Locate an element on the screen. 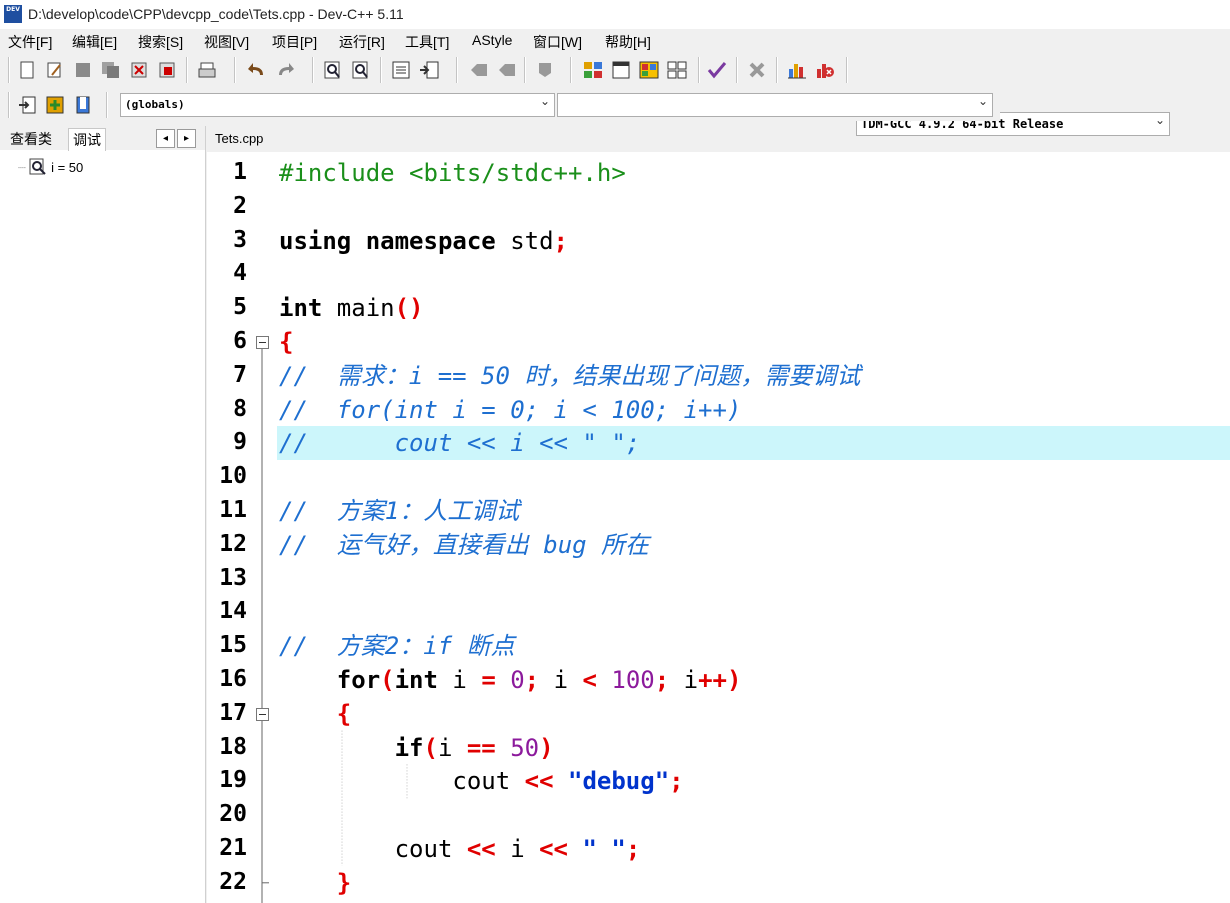 The height and width of the screenshot is (903, 1230). code-line: // 运气好，直接看出 bug 所在 is located at coordinates (754, 545).